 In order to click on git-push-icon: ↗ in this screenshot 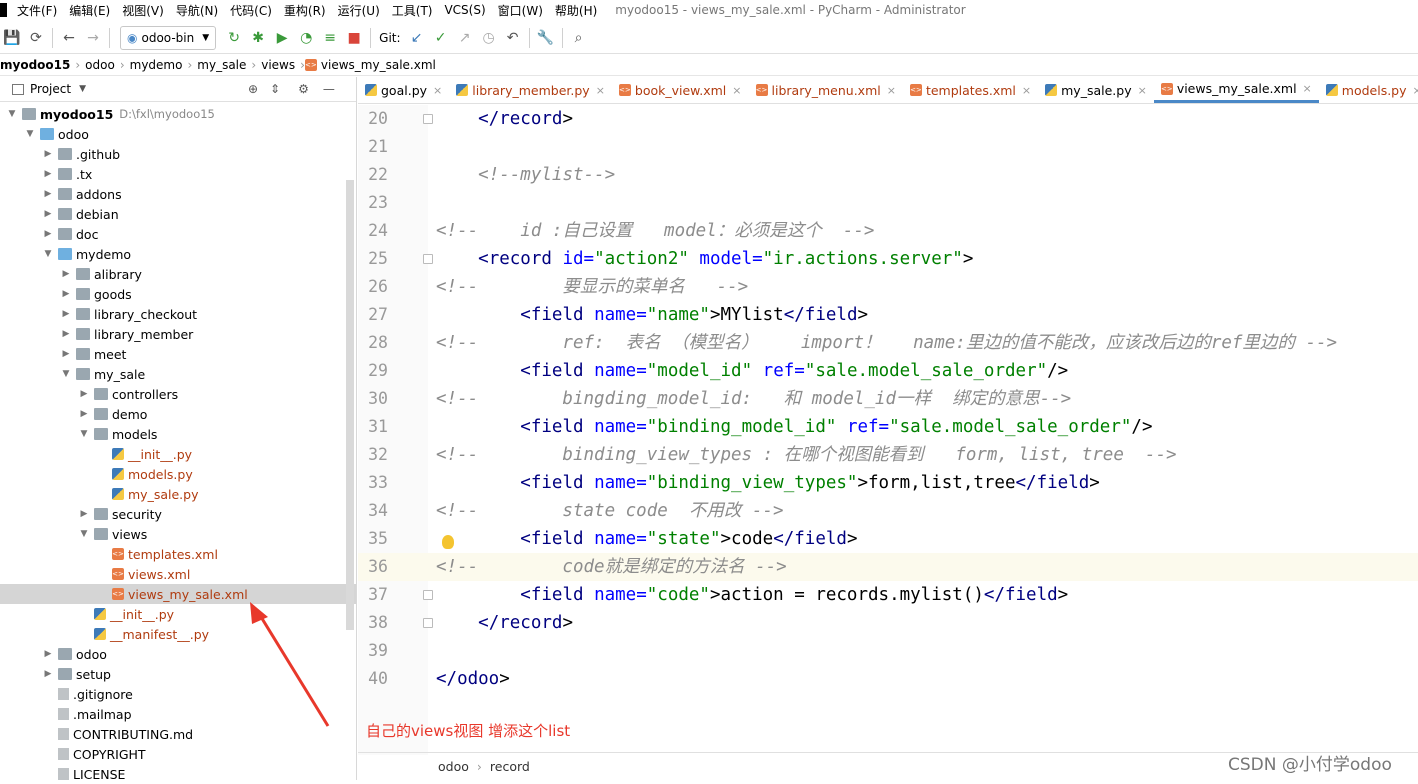, I will do `click(465, 38)`.